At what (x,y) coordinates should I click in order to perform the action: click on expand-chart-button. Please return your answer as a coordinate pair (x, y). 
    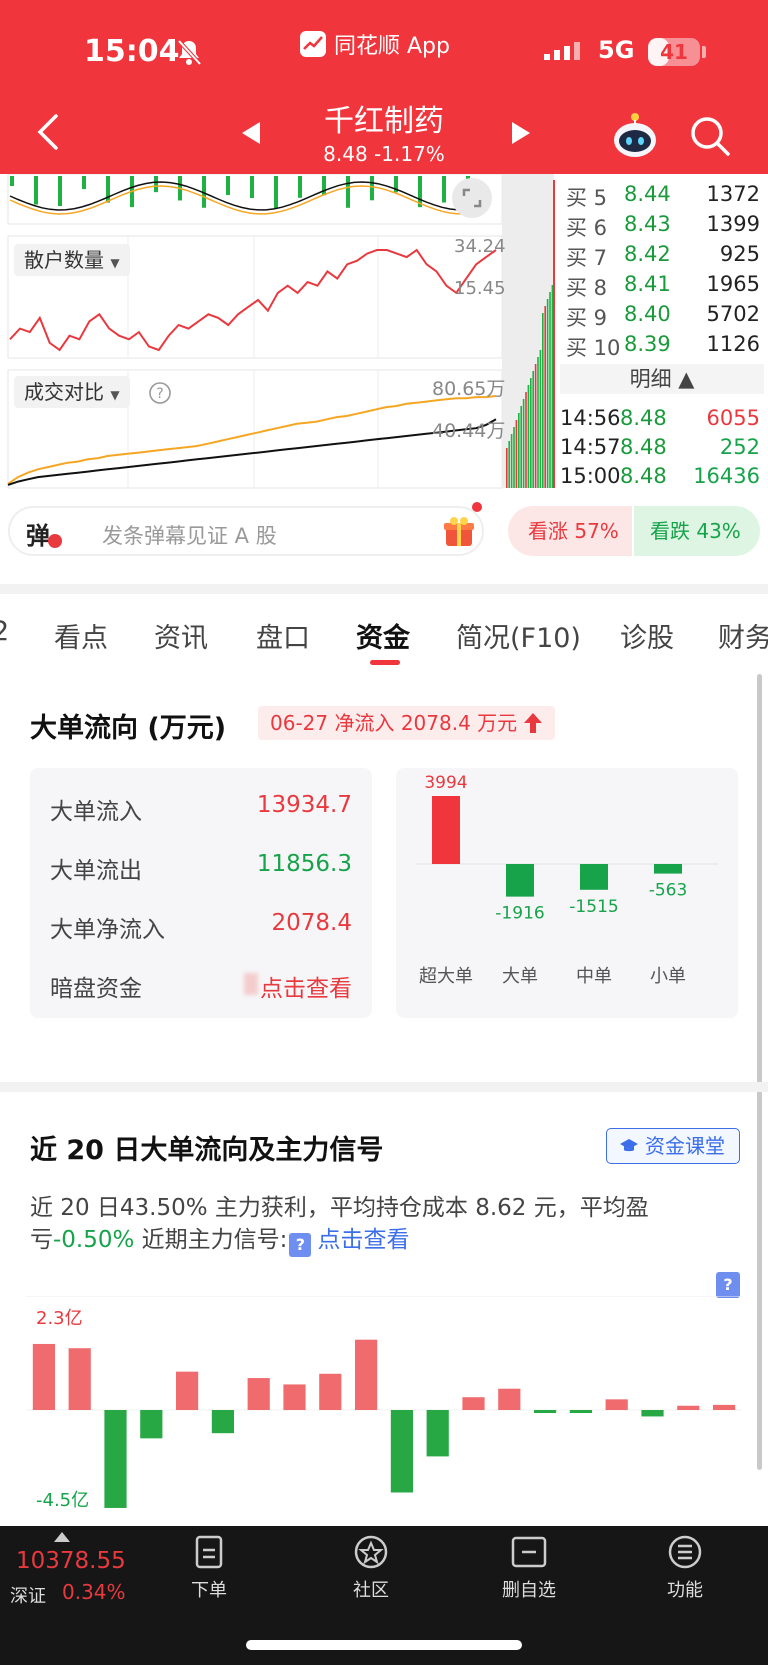
    Looking at the image, I should click on (472, 198).